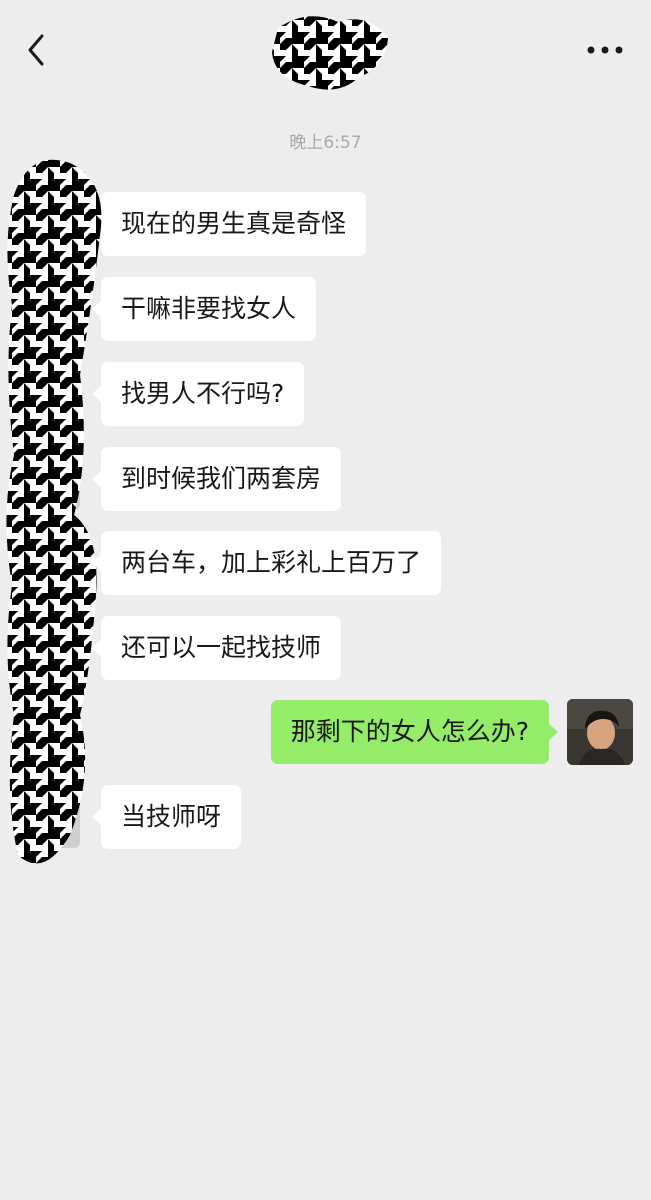 The width and height of the screenshot is (651, 1200). What do you see at coordinates (229, 224) in the screenshot?
I see `message-bubble: 现在的男生真是奇怪` at bounding box center [229, 224].